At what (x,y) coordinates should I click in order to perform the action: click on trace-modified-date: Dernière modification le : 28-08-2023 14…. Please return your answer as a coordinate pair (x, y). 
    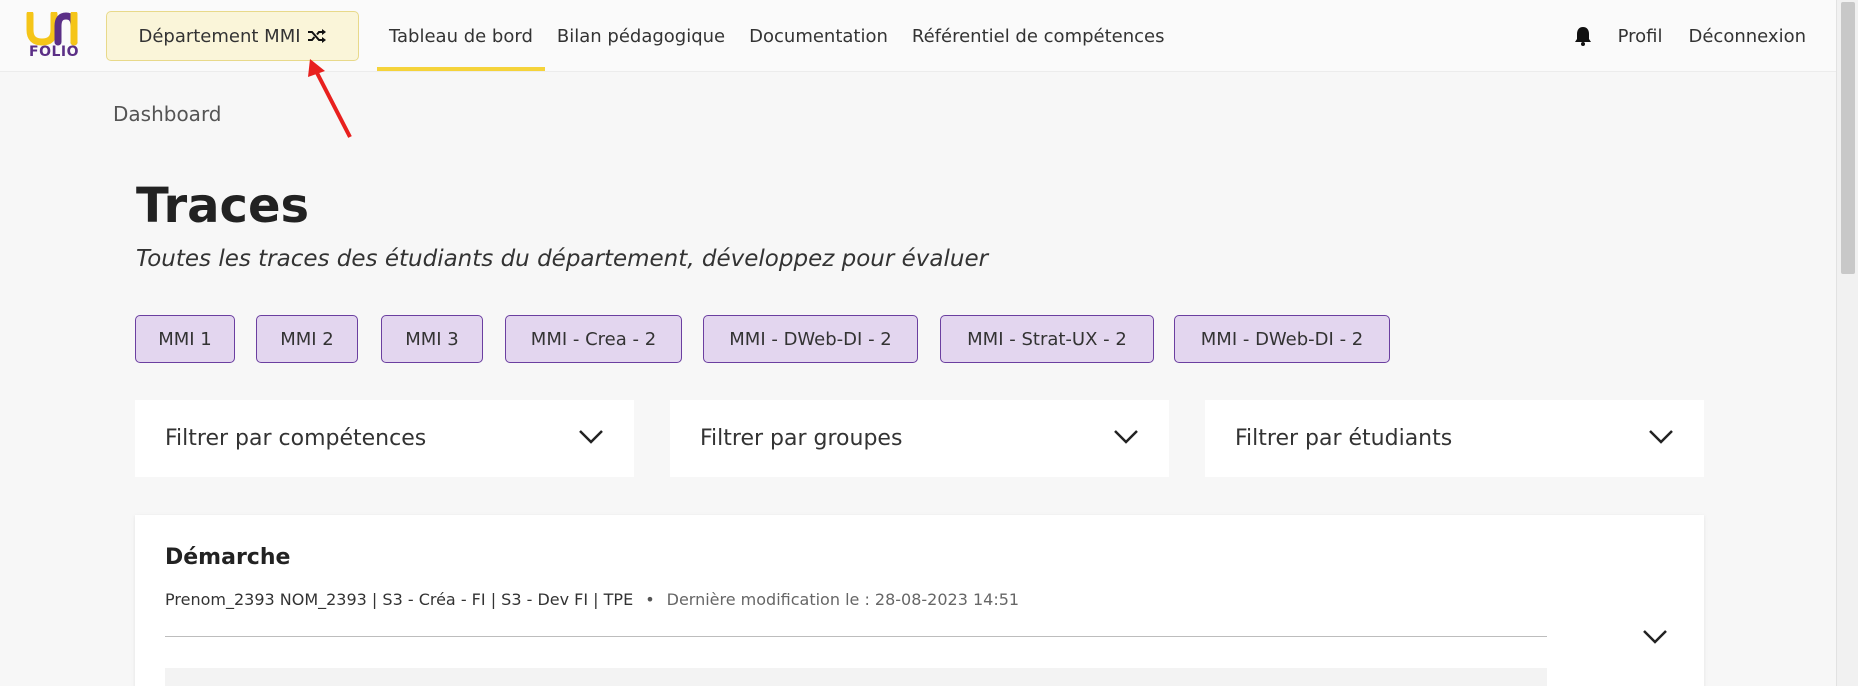
    Looking at the image, I should click on (843, 599).